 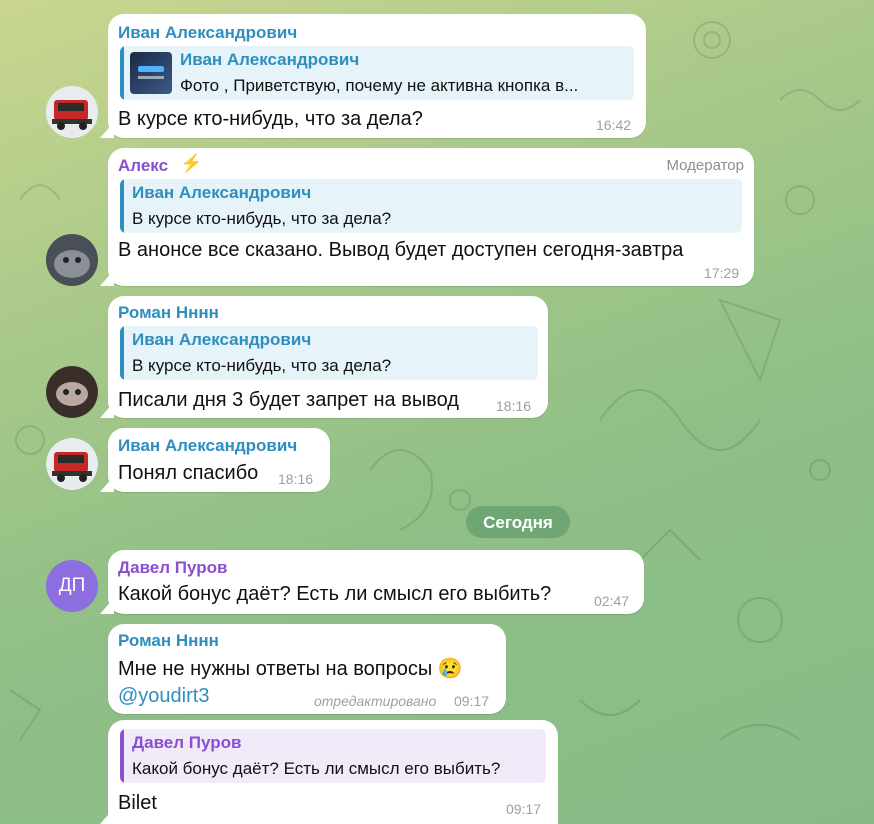 What do you see at coordinates (722, 273) in the screenshot?
I see `message-time: 17:29` at bounding box center [722, 273].